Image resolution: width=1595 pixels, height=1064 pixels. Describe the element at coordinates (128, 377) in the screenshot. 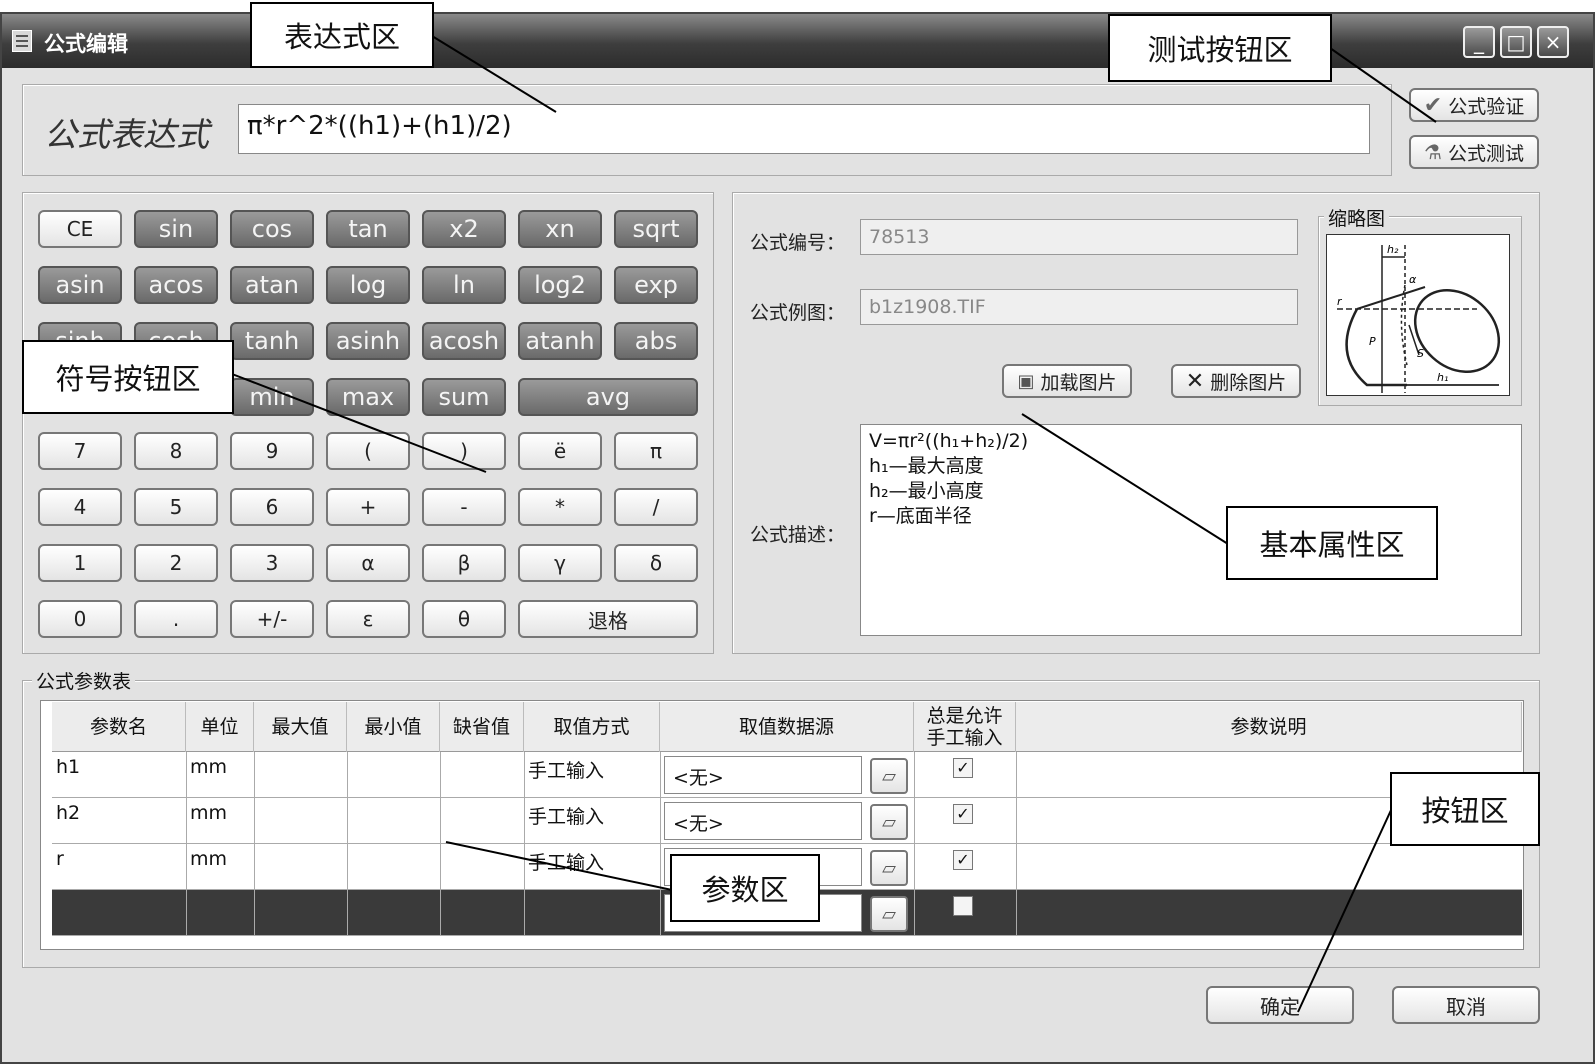

I see `callout-symbol-button-area: 符号按钮区` at that location.